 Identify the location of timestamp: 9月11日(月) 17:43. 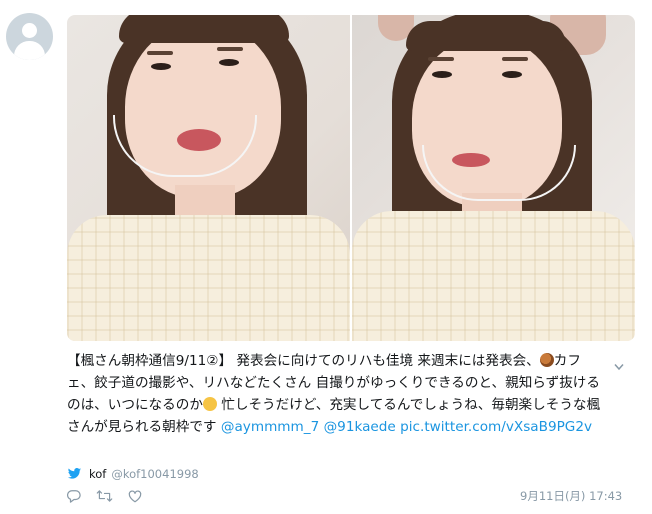
(571, 496).